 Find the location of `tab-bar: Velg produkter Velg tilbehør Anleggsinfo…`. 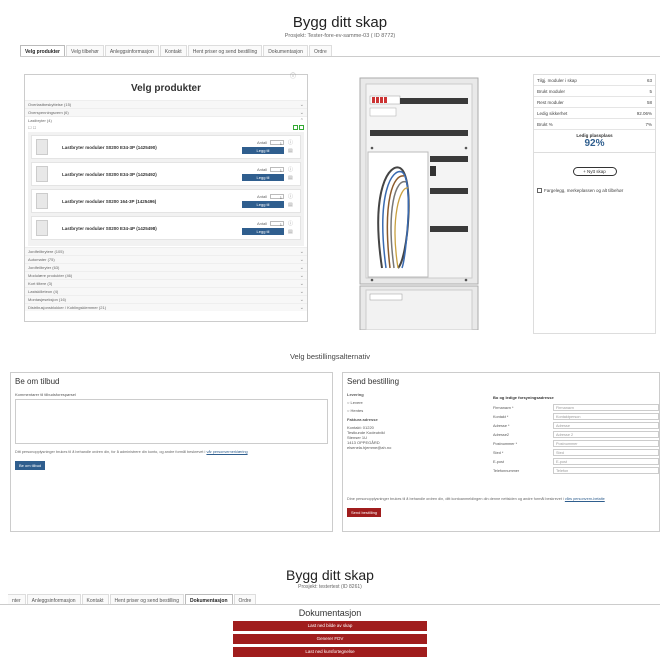

tab-bar: Velg produkter Velg tilbehør Anleggsinfo… is located at coordinates (340, 51).